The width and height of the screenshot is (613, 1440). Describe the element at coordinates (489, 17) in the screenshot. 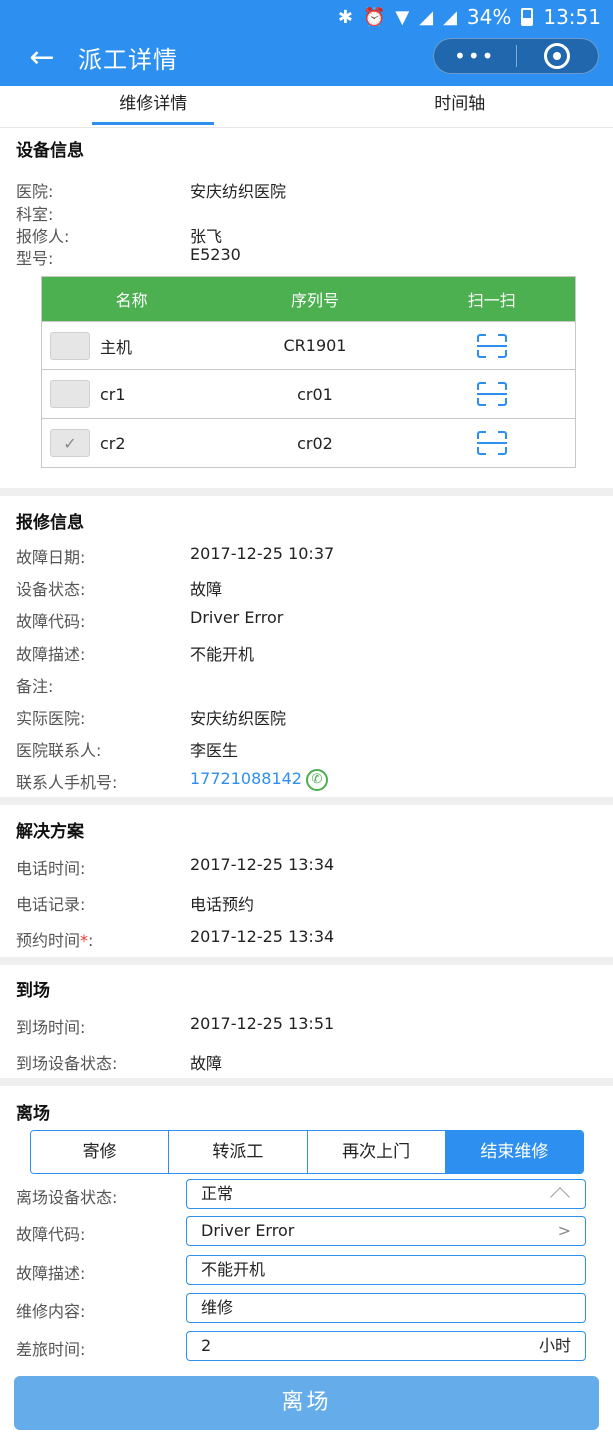

I see `battery-percent: 34%` at that location.